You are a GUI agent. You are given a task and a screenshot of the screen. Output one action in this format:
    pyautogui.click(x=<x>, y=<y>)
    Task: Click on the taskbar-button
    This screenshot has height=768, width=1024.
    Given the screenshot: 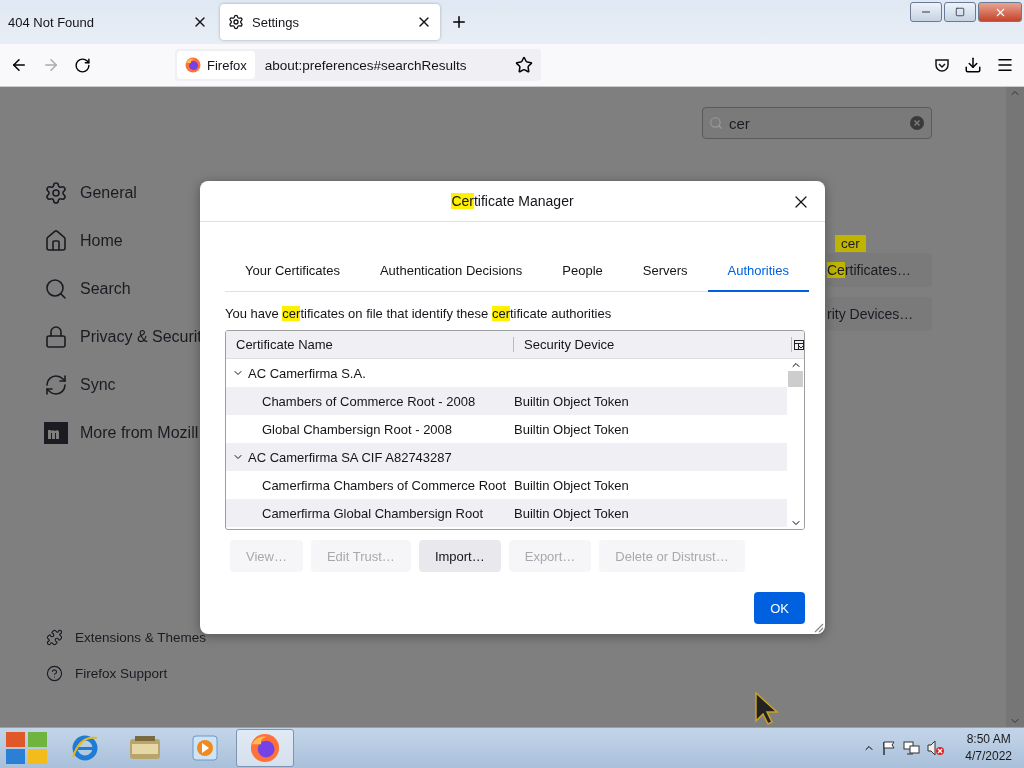 What is the action you would take?
    pyautogui.click(x=265, y=748)
    